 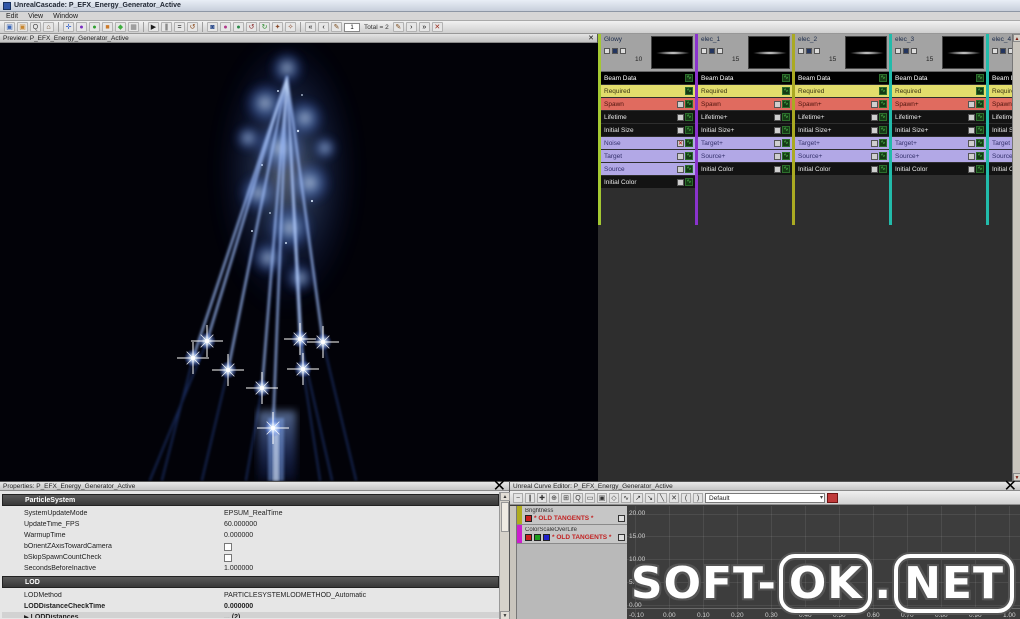 I want to click on property-checkbox, so click(x=228, y=546).